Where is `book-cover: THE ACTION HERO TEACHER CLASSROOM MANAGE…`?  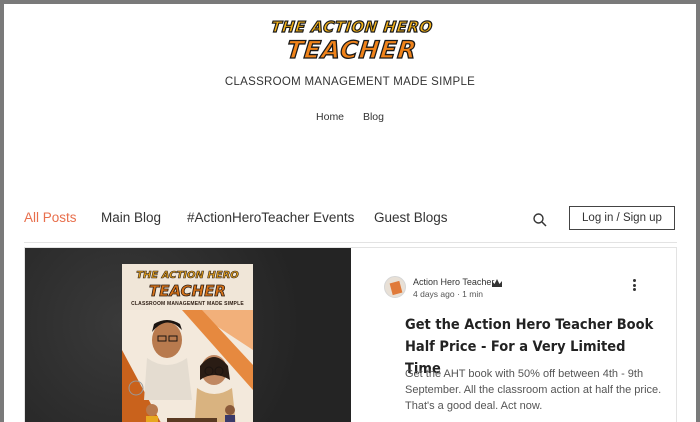 book-cover: THE ACTION HERO TEACHER CLASSROOM MANAGE… is located at coordinates (187, 343).